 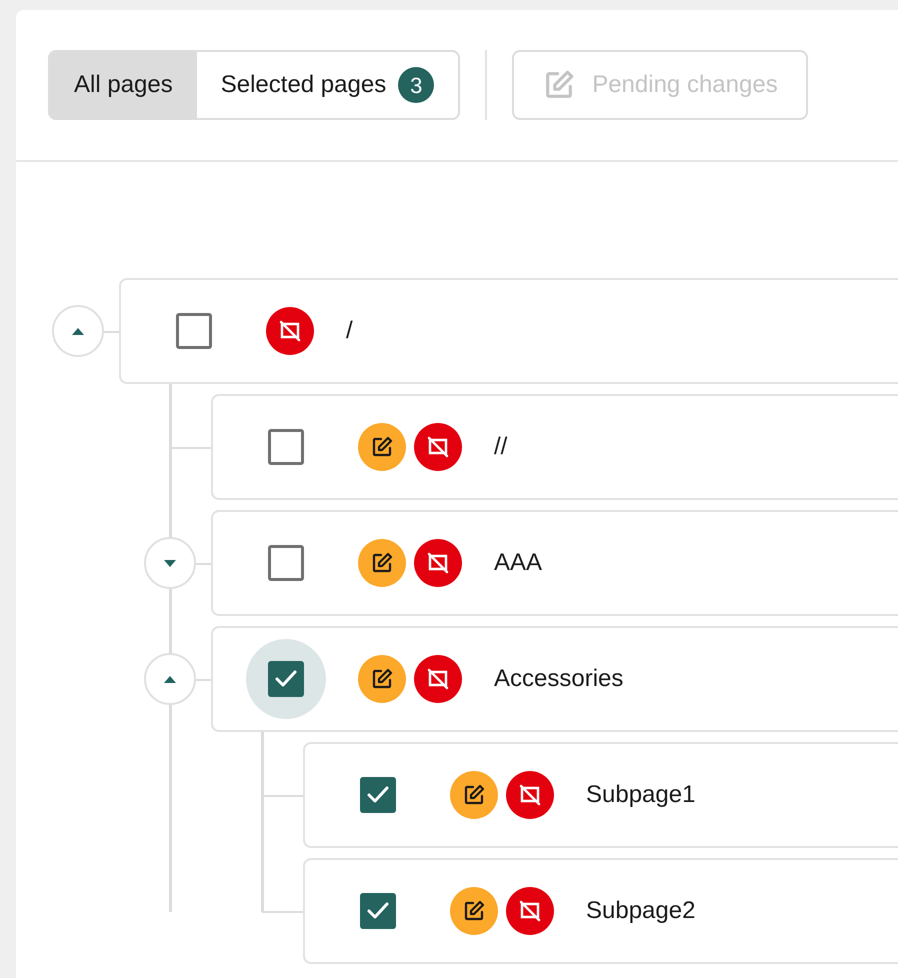 I want to click on count-badge: 3, so click(x=416, y=85).